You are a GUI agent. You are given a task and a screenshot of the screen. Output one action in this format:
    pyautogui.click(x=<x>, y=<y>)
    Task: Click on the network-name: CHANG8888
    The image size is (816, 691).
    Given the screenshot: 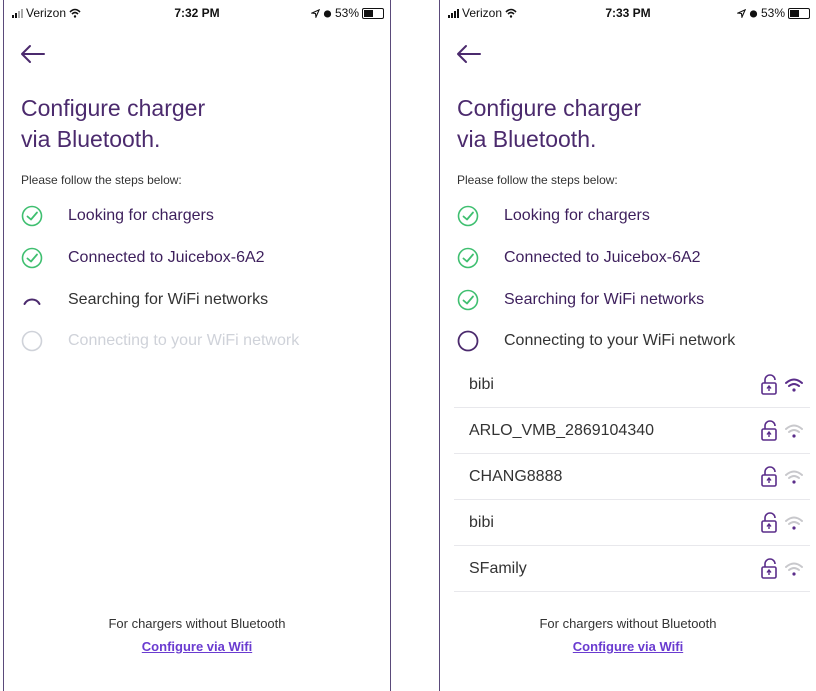 What is the action you would take?
    pyautogui.click(x=516, y=476)
    